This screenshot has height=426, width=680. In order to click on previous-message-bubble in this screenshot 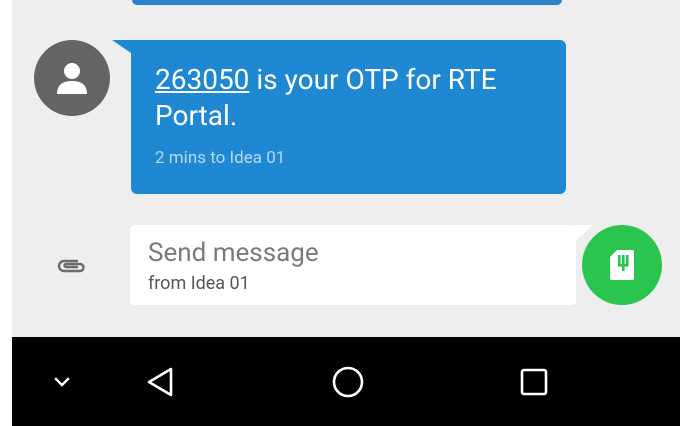, I will do `click(347, 2)`.